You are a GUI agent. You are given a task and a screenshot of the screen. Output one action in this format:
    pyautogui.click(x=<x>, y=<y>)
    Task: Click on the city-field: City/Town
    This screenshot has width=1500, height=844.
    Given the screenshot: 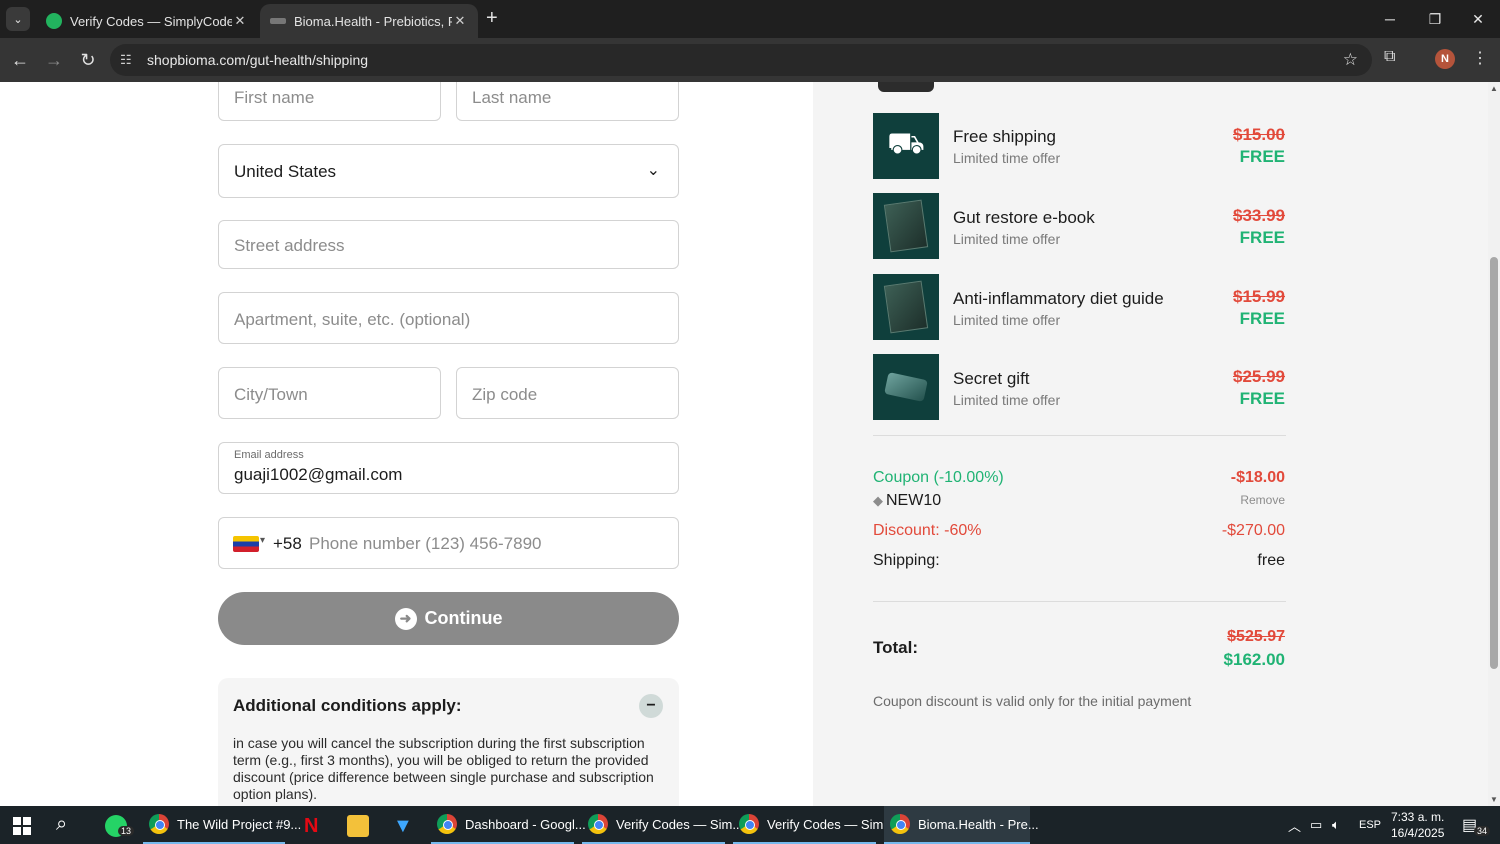 What is the action you would take?
    pyautogui.click(x=329, y=393)
    